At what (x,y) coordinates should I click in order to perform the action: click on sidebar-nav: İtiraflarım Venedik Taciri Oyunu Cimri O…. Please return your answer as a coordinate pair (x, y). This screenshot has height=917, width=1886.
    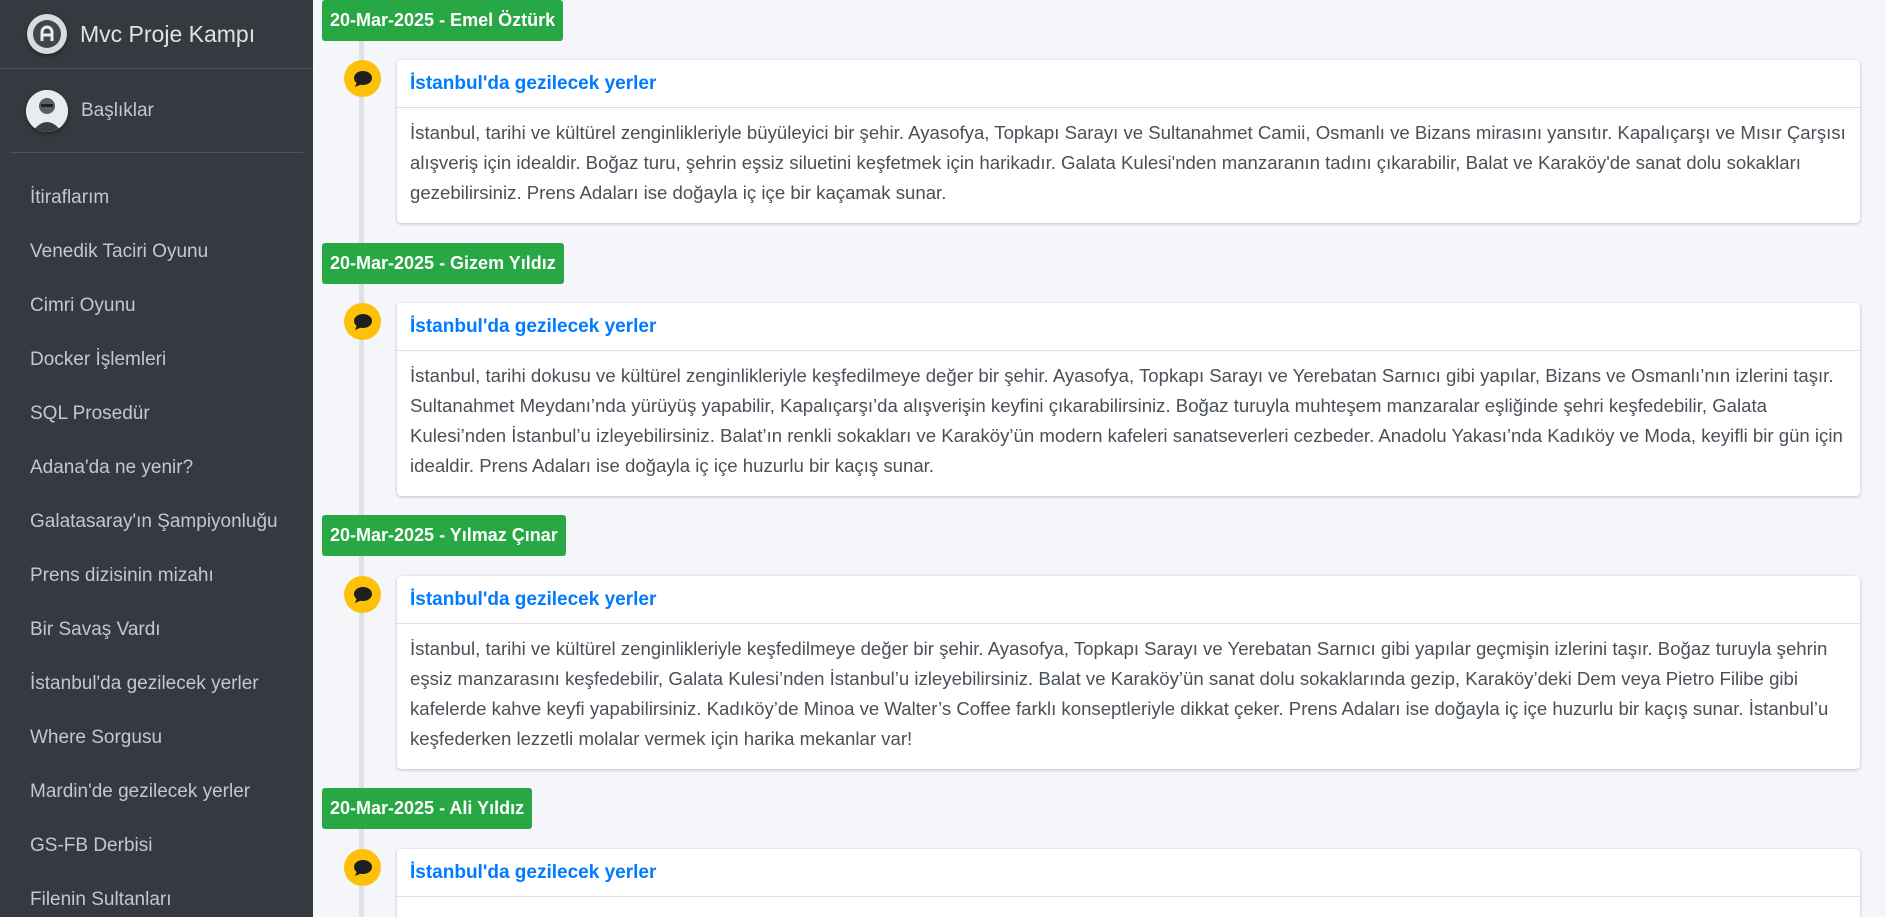
    Looking at the image, I should click on (156, 535).